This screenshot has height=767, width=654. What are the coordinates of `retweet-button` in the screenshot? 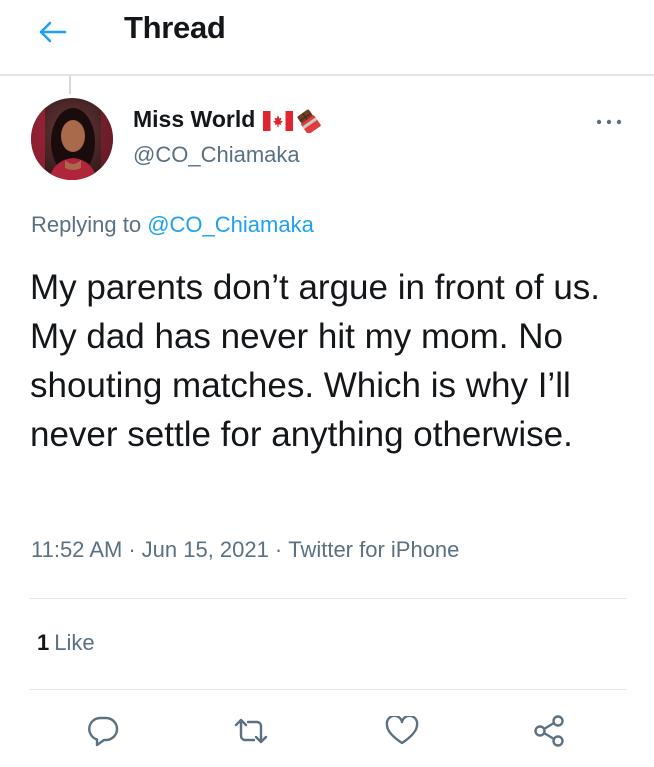 It's located at (251, 731).